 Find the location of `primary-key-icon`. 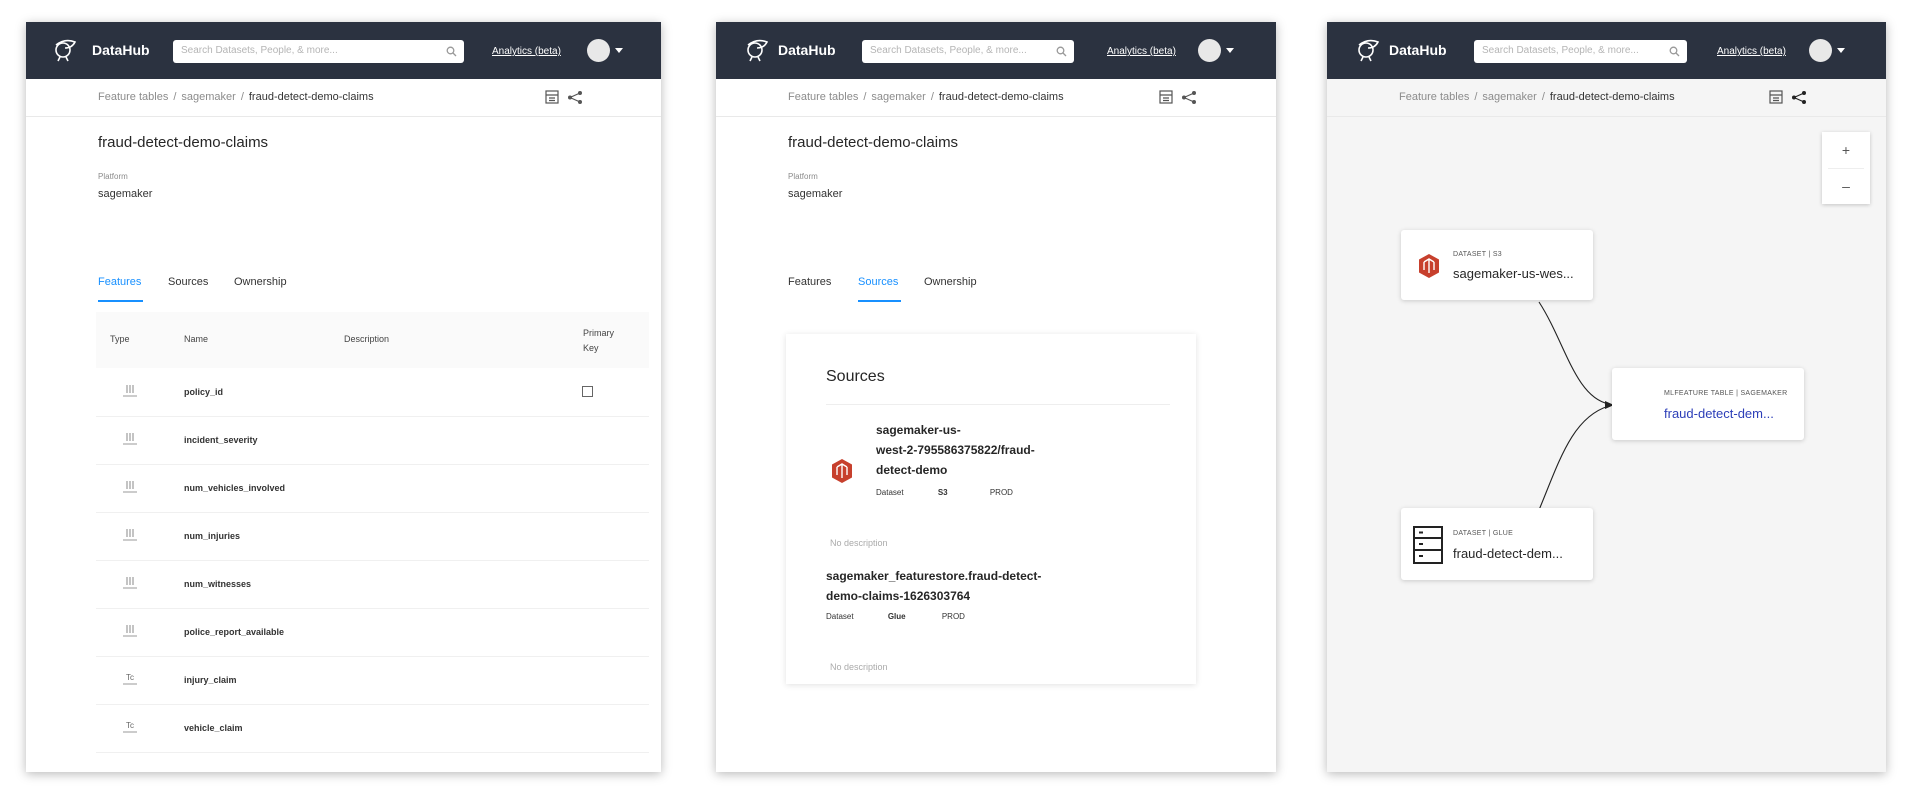

primary-key-icon is located at coordinates (587, 391).